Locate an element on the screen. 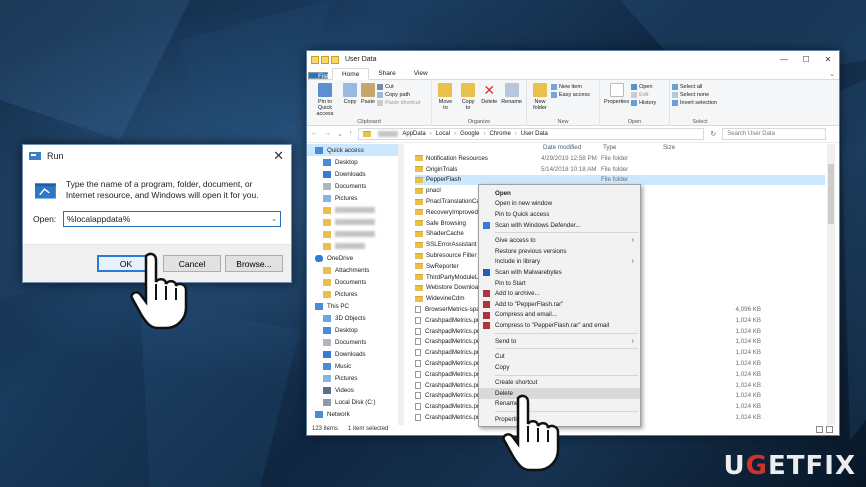  menu-item-open: Open is located at coordinates (559, 193).